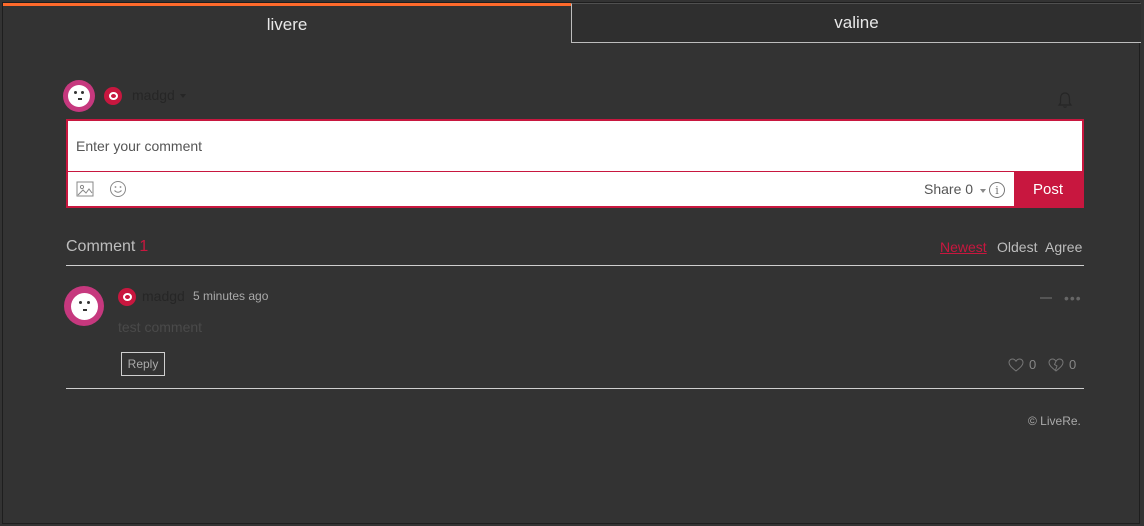  I want to click on dislike-button: 0, so click(1062, 364).